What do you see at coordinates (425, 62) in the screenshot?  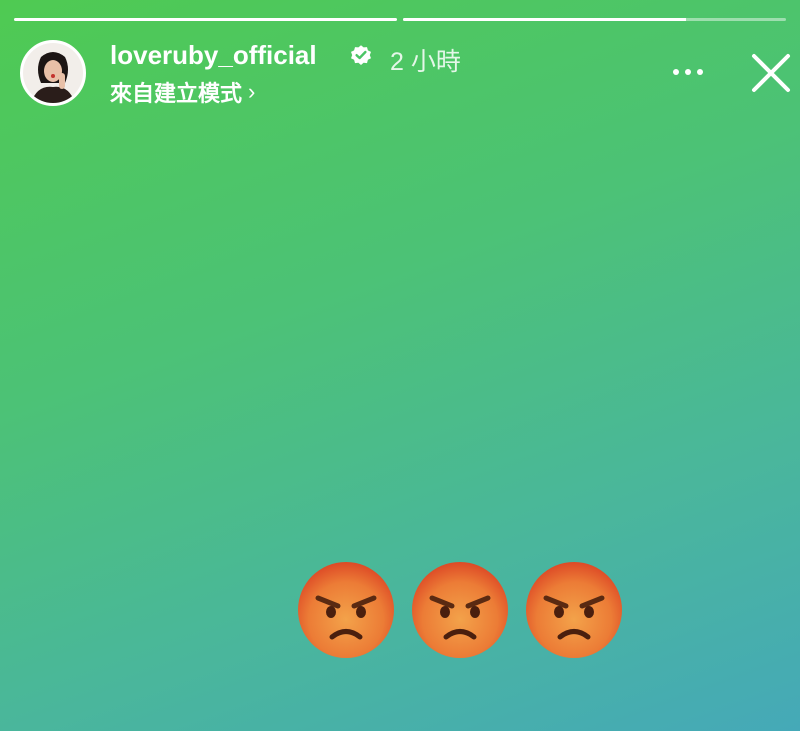 I see `post-time: 2 小時` at bounding box center [425, 62].